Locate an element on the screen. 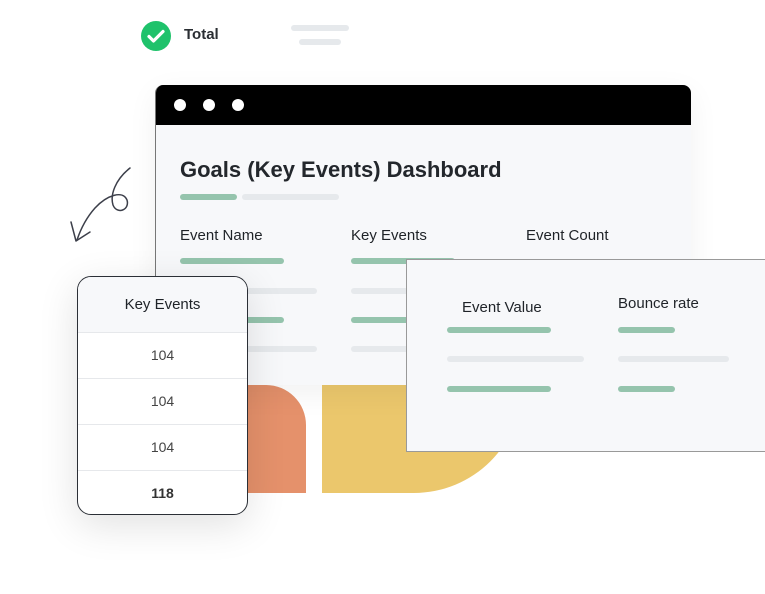 The image size is (765, 594). column-header: Event Count is located at coordinates (567, 235).